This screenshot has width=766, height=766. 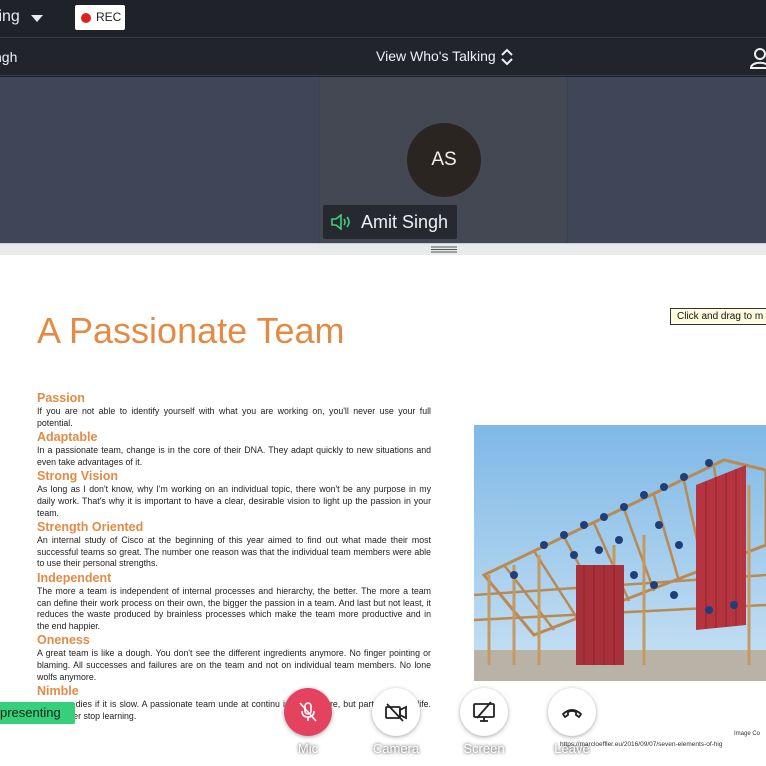 I want to click on slide-title: A Passionate Team, so click(x=191, y=330).